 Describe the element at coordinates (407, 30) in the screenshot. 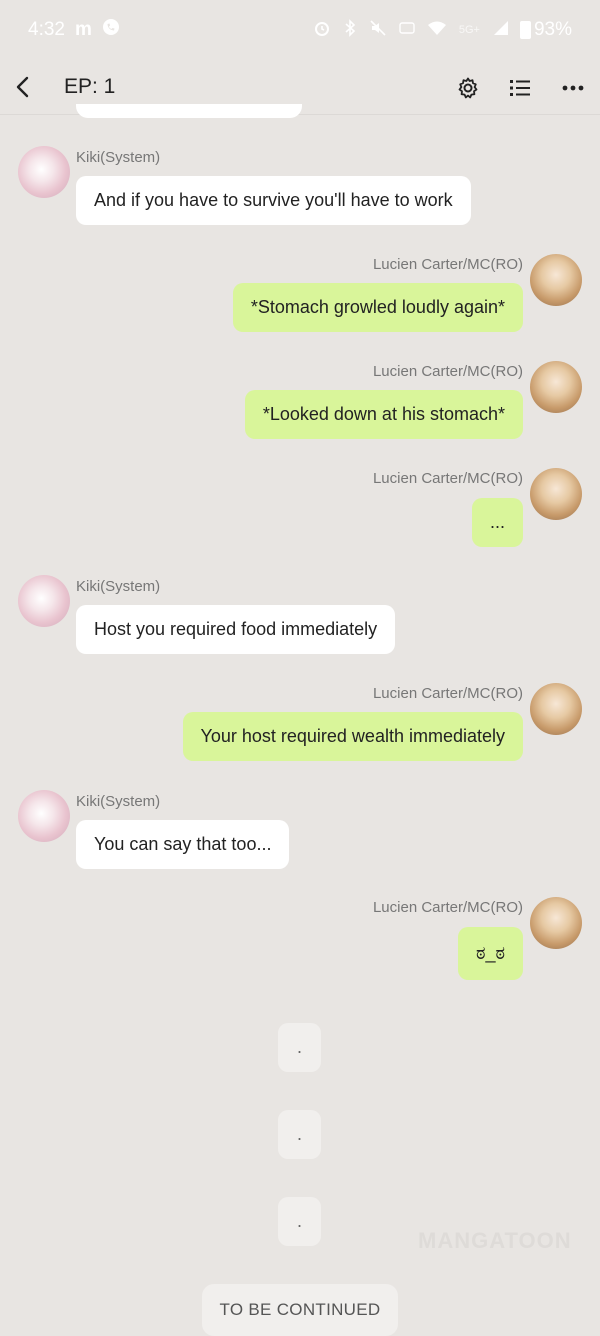

I see `volte-icon` at that location.